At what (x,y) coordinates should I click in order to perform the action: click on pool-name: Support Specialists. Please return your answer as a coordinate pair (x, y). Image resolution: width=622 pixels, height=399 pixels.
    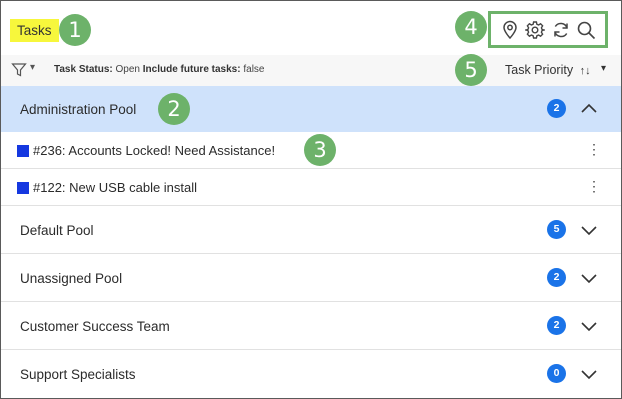
    Looking at the image, I should click on (78, 374).